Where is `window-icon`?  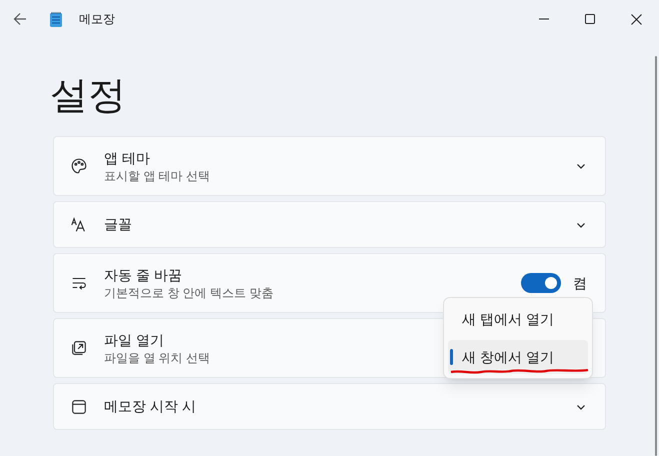 window-icon is located at coordinates (79, 407).